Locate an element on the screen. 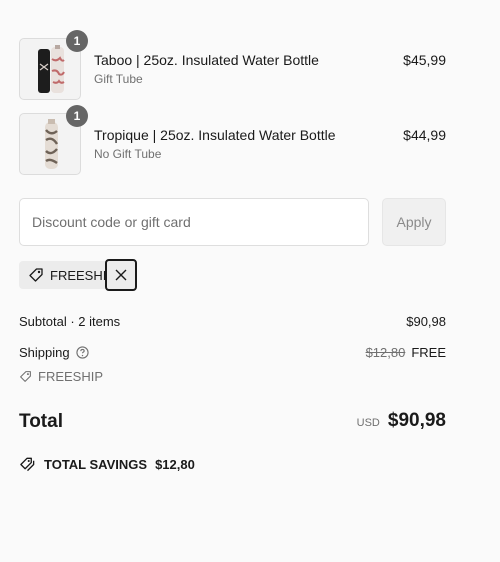  item-price: $44,99 is located at coordinates (424, 135).